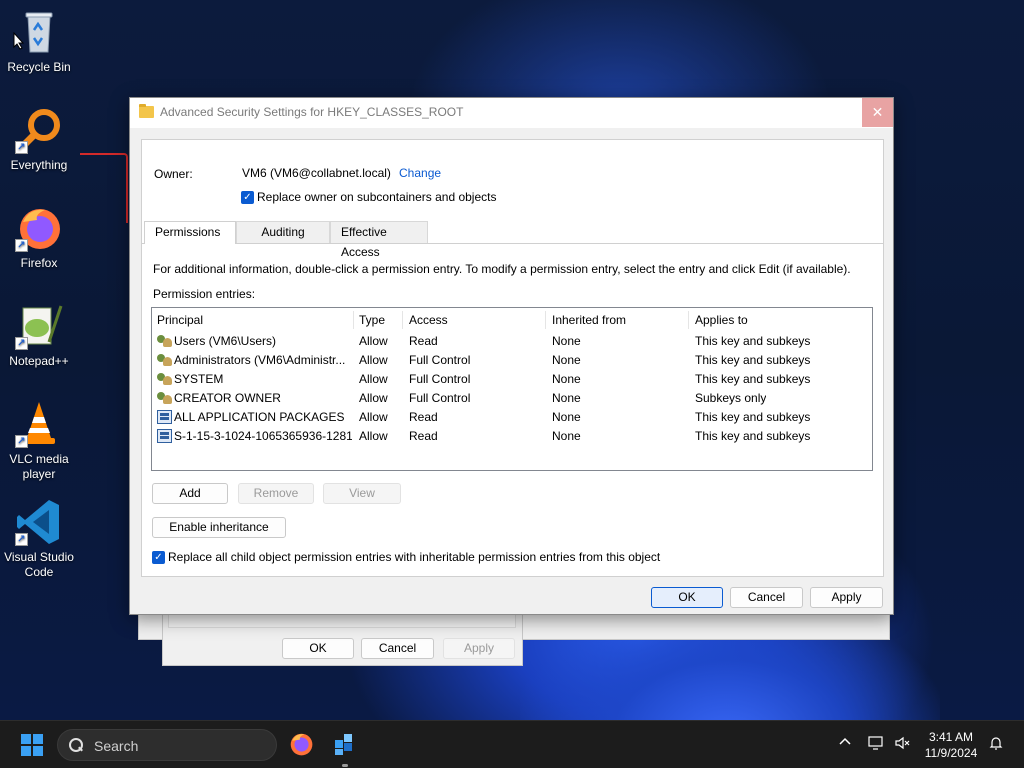 This screenshot has height=768, width=1024. I want to click on desktop-icon-notepad-plus-plus: ↗ Notepad++, so click(39, 335).